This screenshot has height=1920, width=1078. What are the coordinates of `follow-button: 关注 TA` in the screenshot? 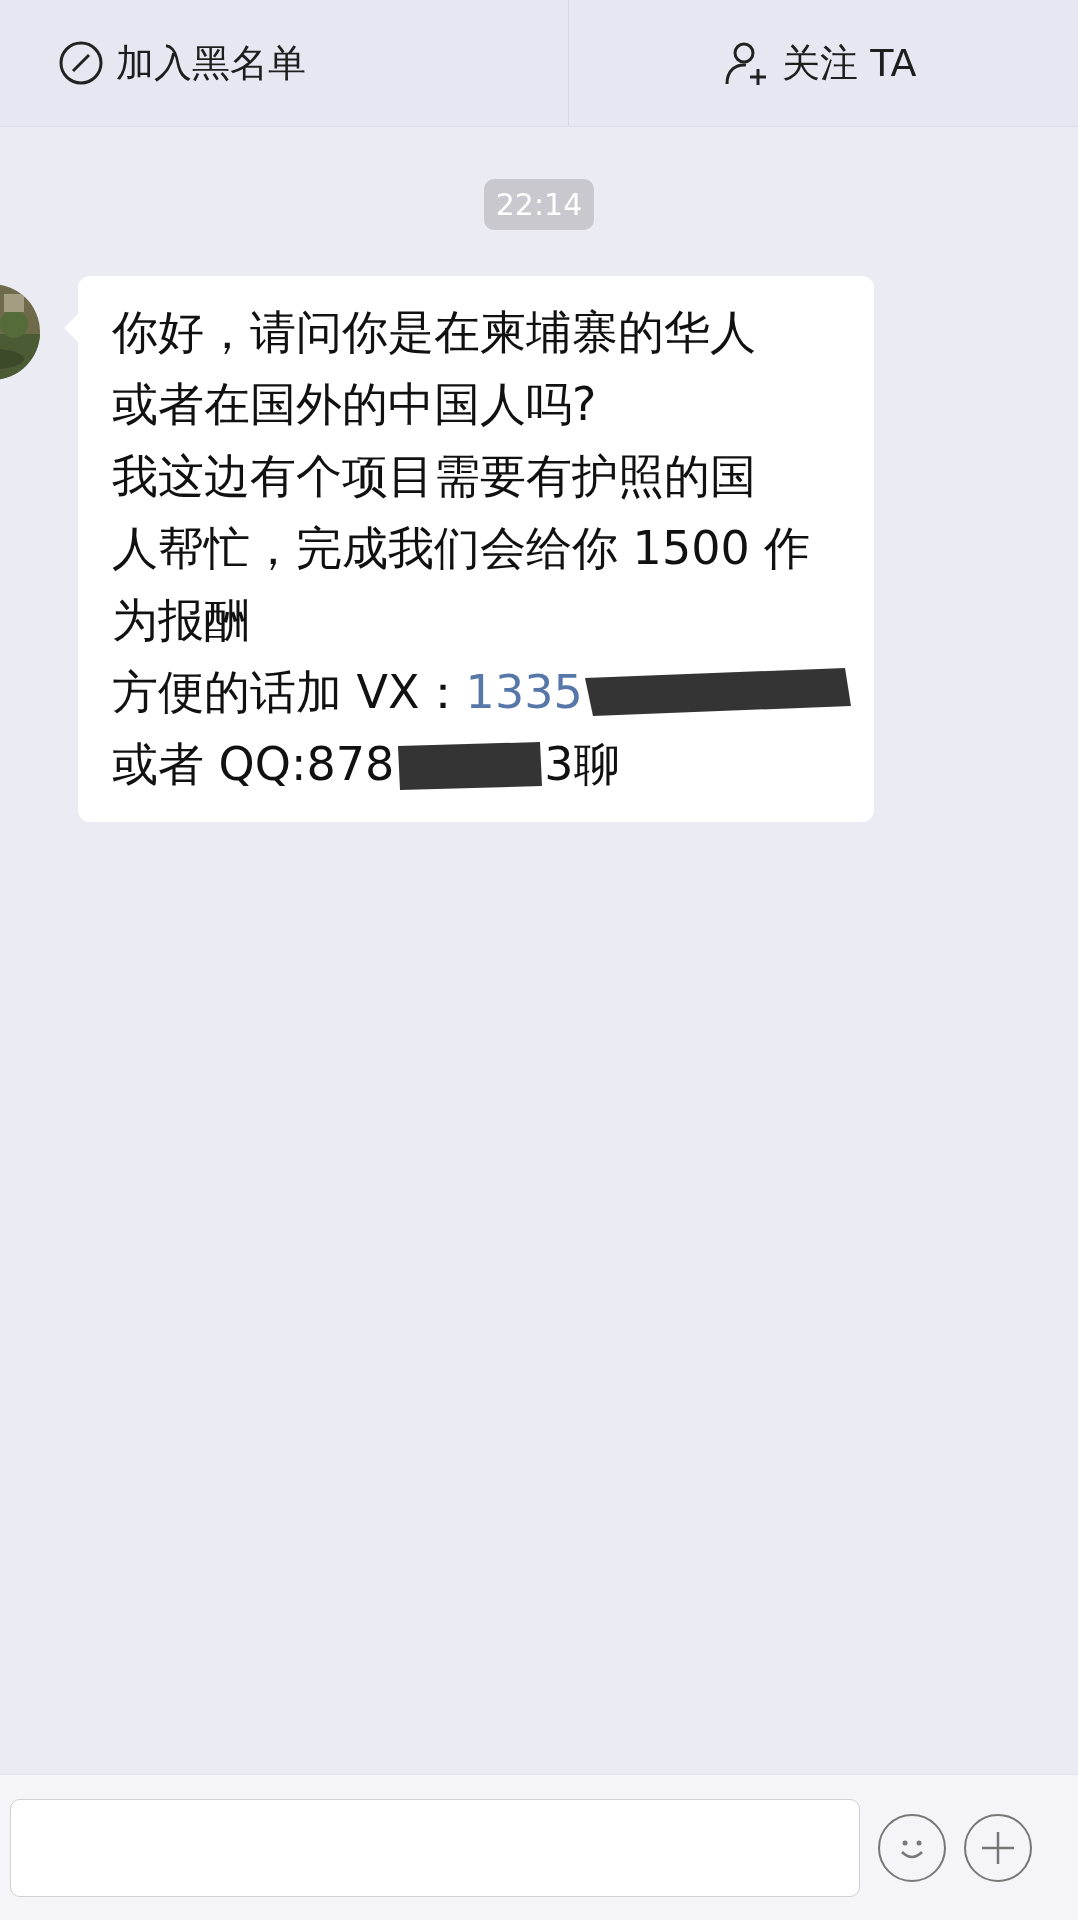 It's located at (823, 63).